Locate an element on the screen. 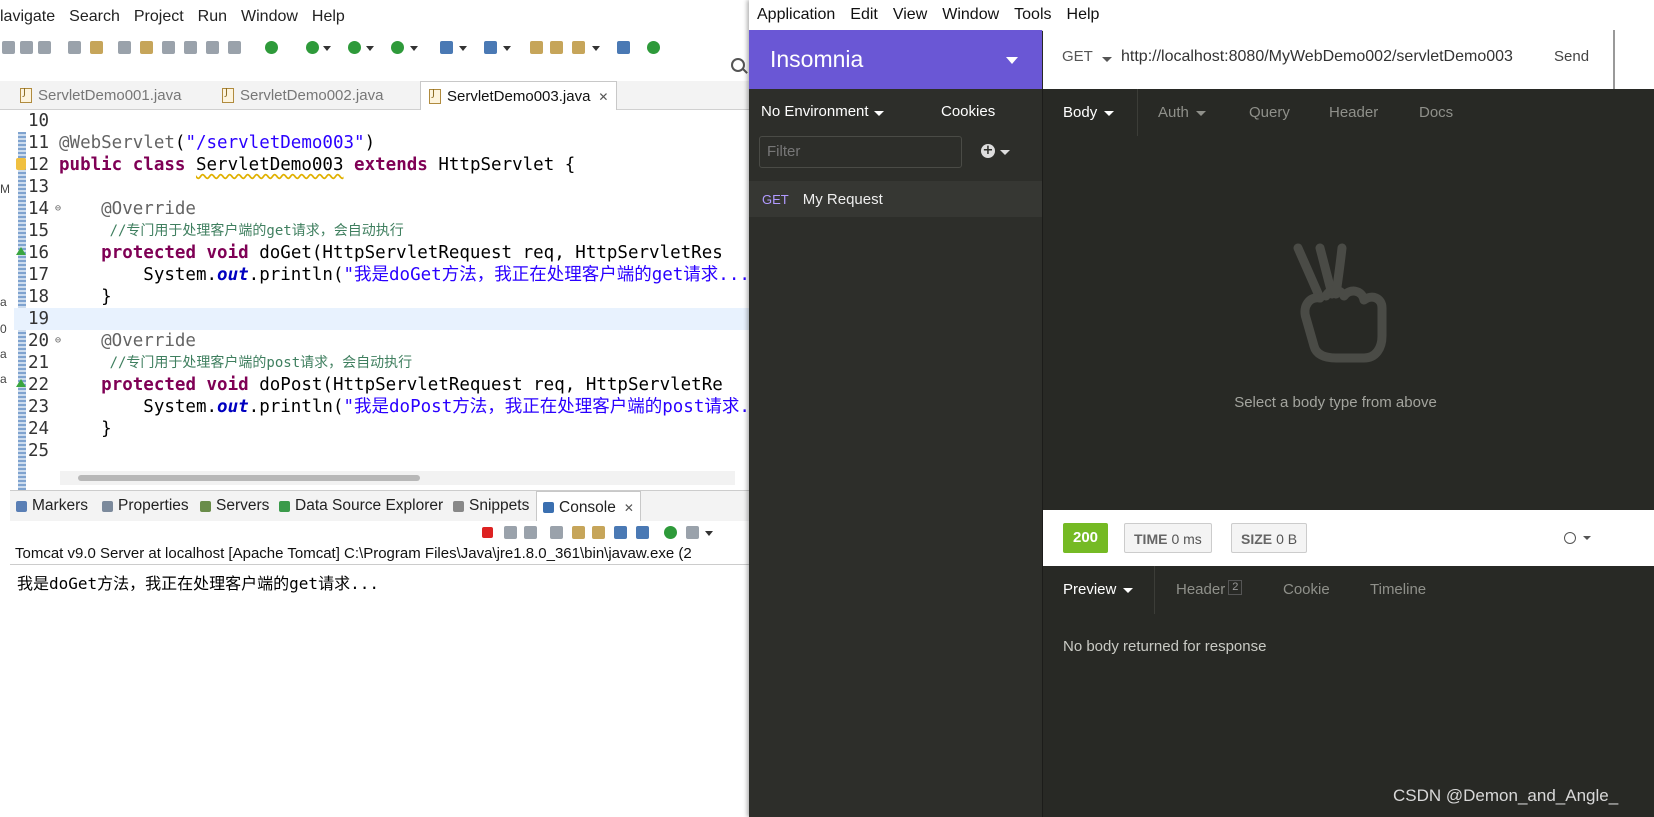 The height and width of the screenshot is (817, 1654). show-stderr-icon is located at coordinates (642, 532).